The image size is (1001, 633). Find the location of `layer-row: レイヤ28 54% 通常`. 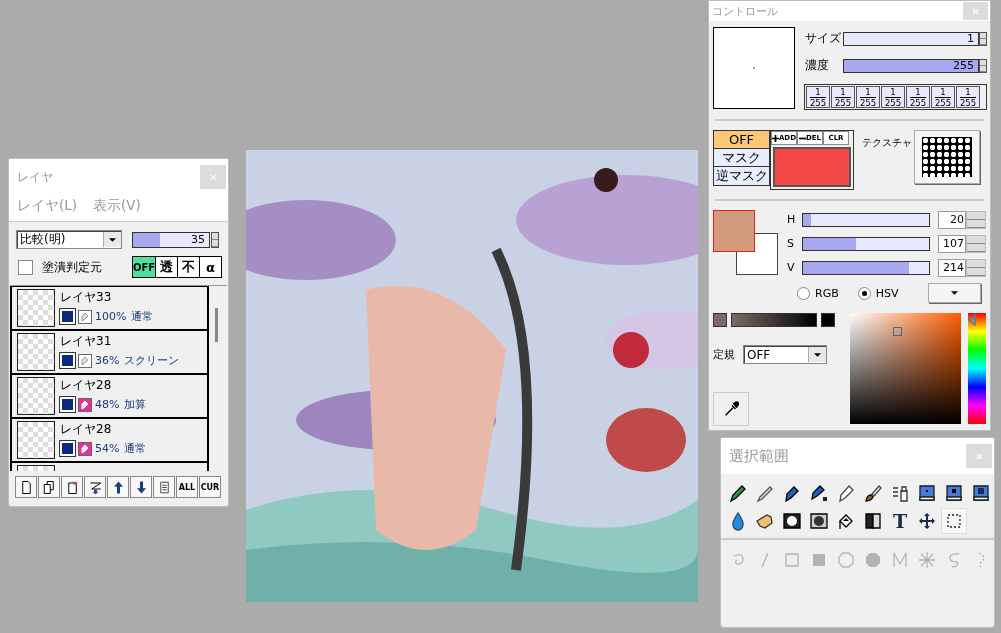

layer-row: レイヤ28 54% 通常 is located at coordinates (109, 440).